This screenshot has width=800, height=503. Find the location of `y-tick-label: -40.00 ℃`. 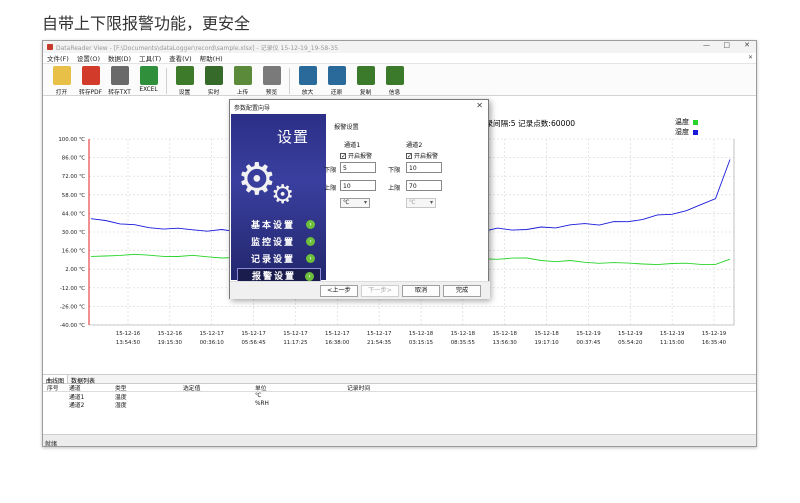

y-tick-label: -40.00 ℃ is located at coordinates (72, 326).